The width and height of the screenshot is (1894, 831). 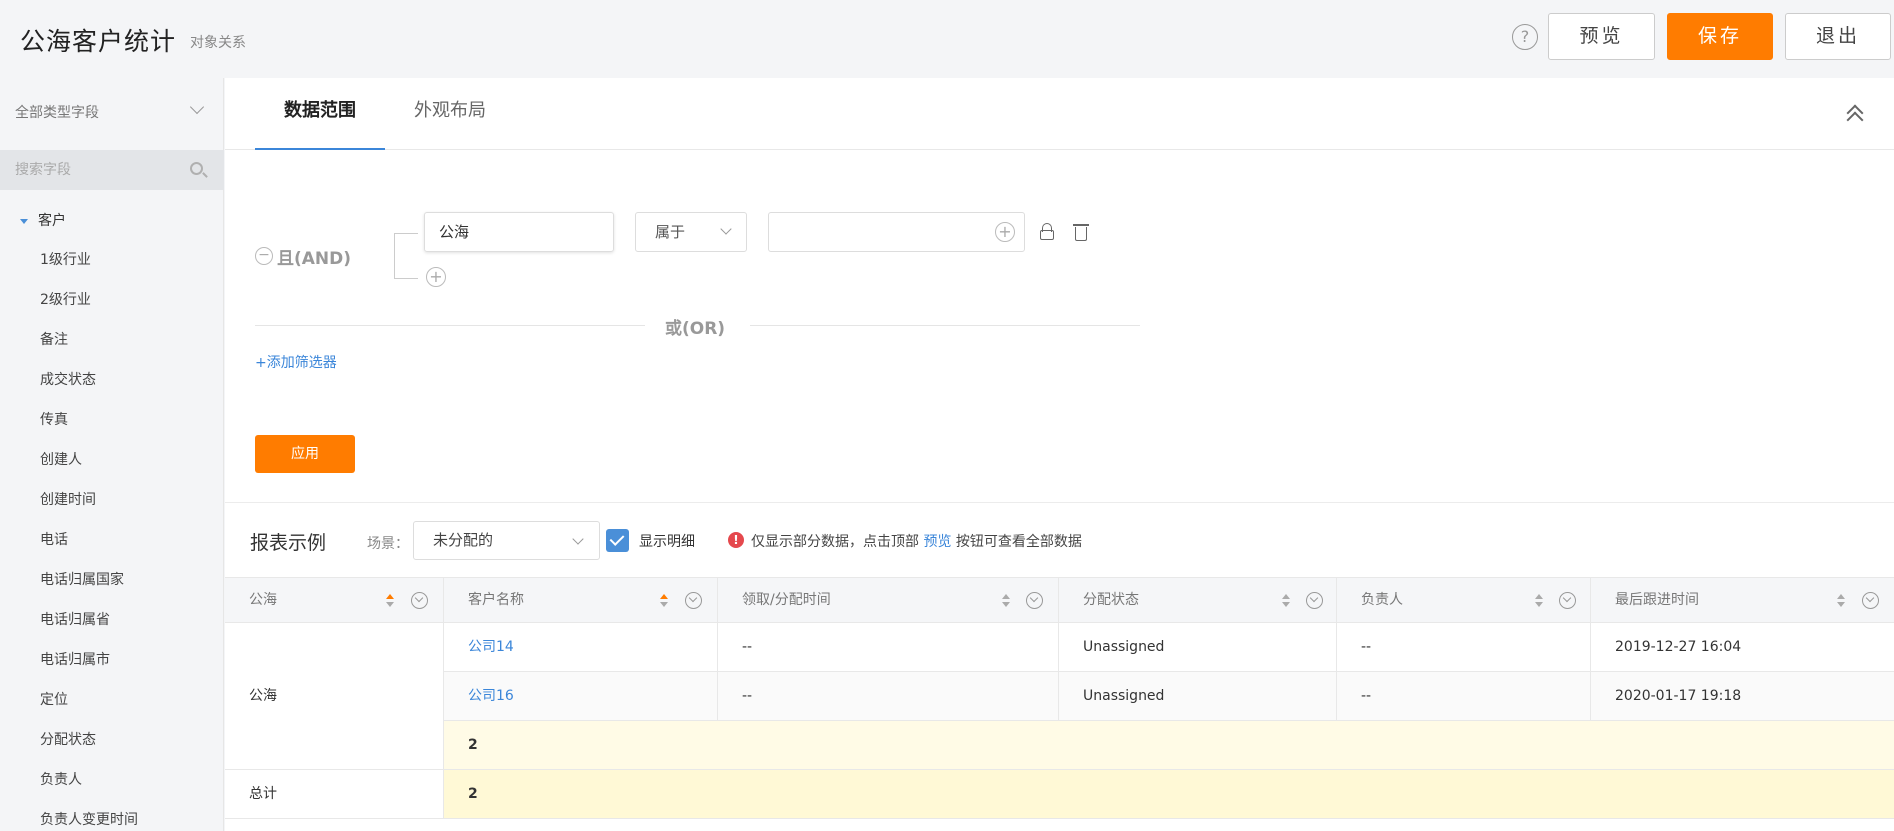 What do you see at coordinates (896, 232) in the screenshot?
I see `condition-value-input: +` at bounding box center [896, 232].